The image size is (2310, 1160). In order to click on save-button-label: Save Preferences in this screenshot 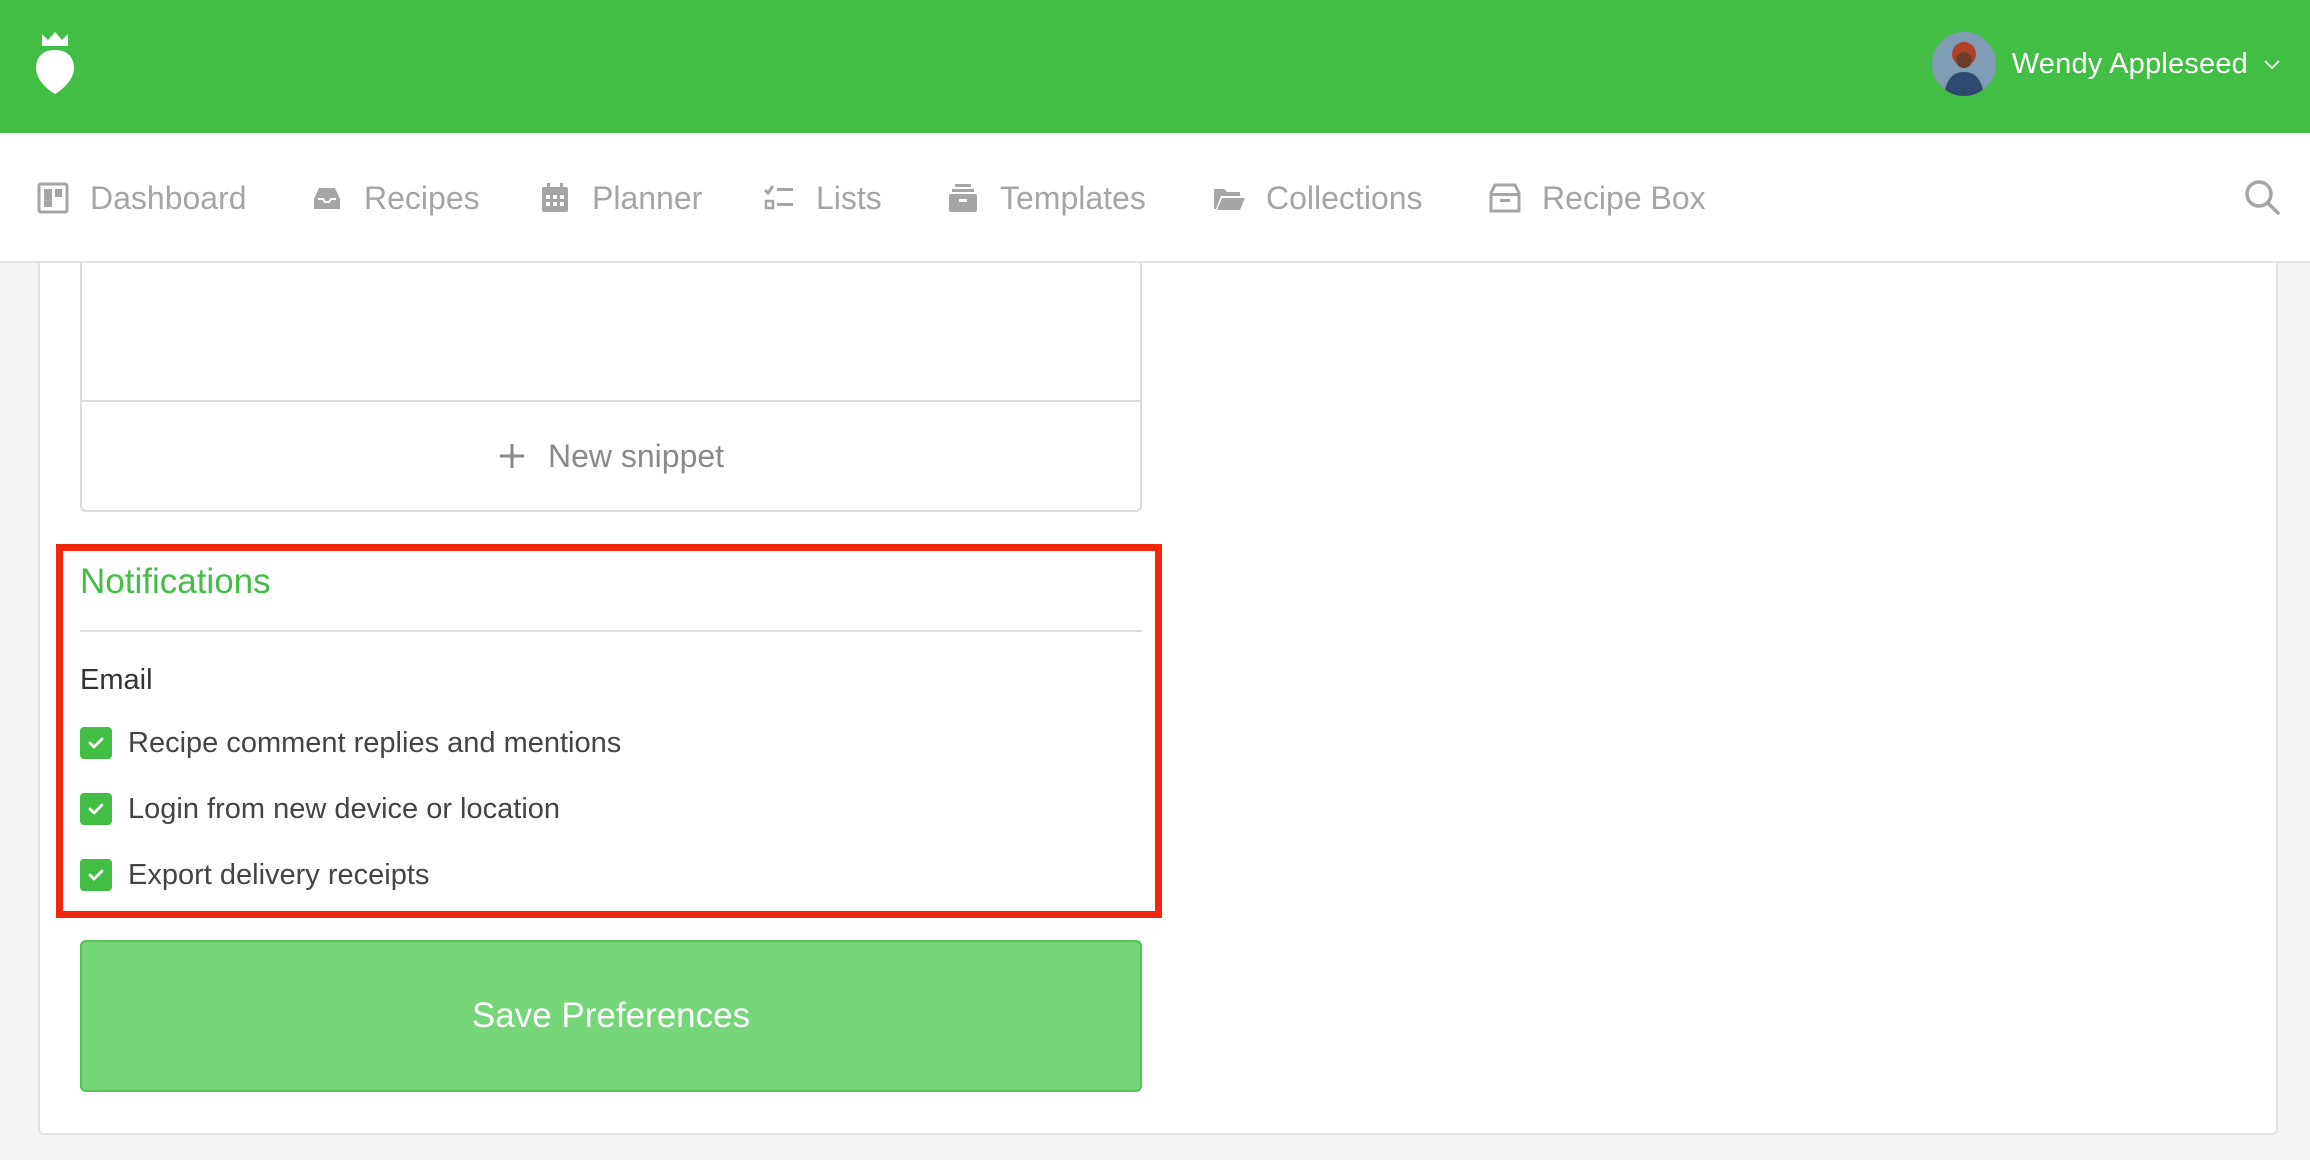, I will do `click(611, 1015)`.